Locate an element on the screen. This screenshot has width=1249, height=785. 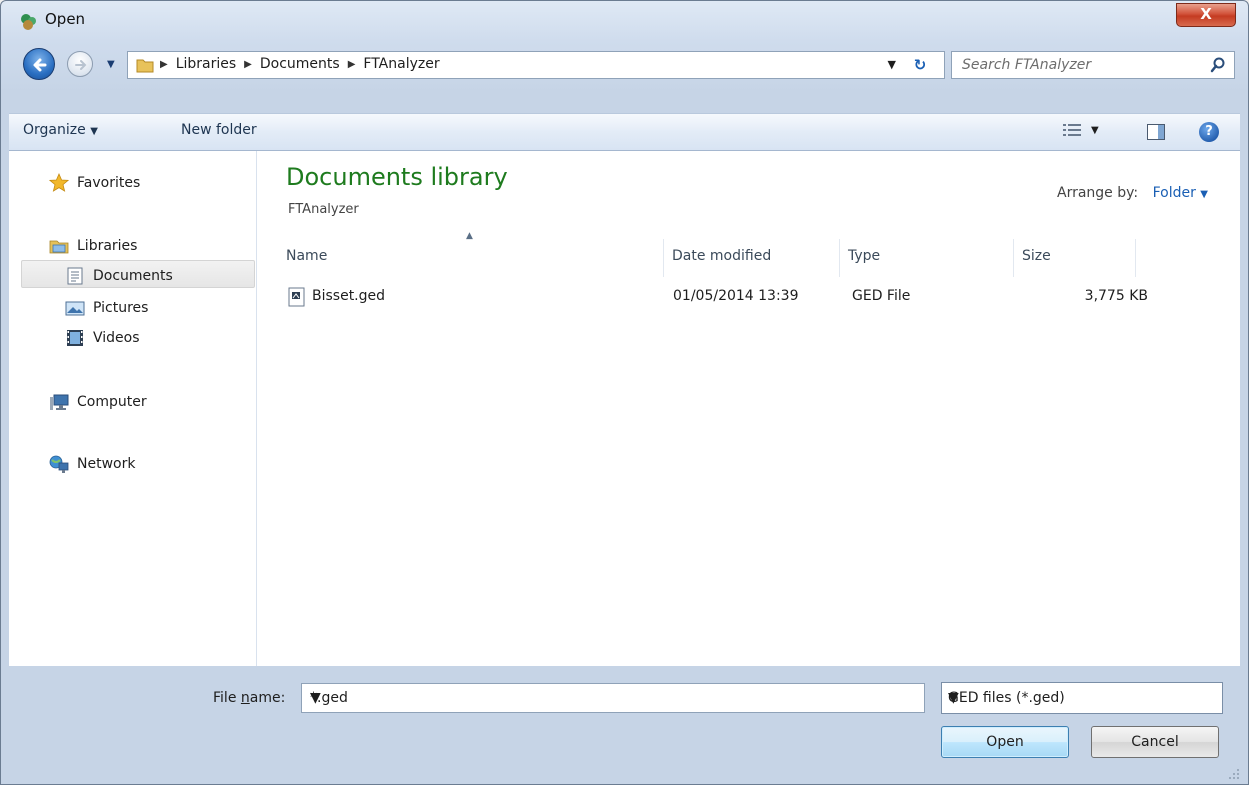
breadcrumb-documents: Documents is located at coordinates (300, 64).